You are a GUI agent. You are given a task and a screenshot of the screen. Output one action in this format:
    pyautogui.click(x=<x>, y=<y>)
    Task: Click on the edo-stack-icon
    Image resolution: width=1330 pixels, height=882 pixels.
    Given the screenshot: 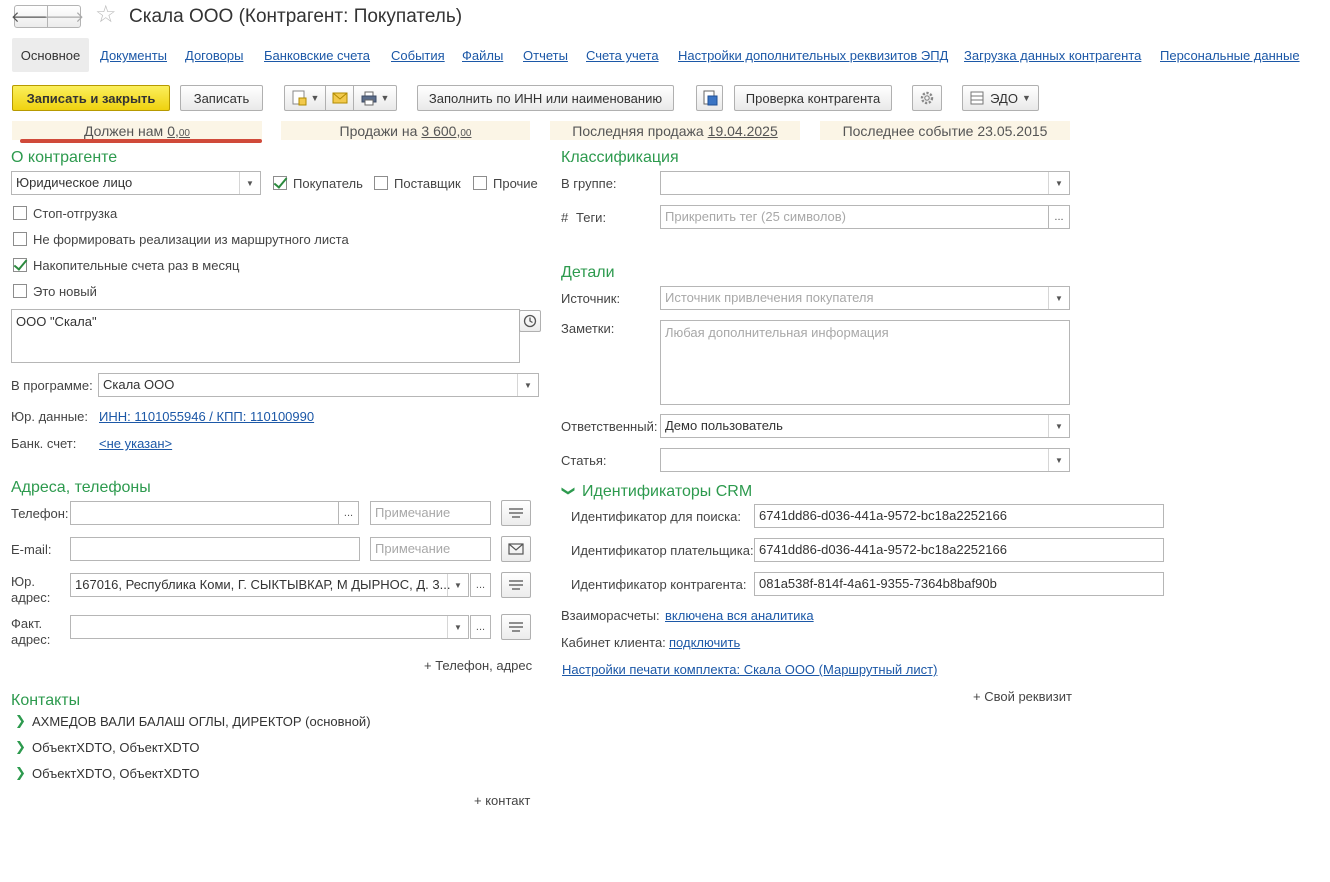 What is the action you would take?
    pyautogui.click(x=977, y=98)
    